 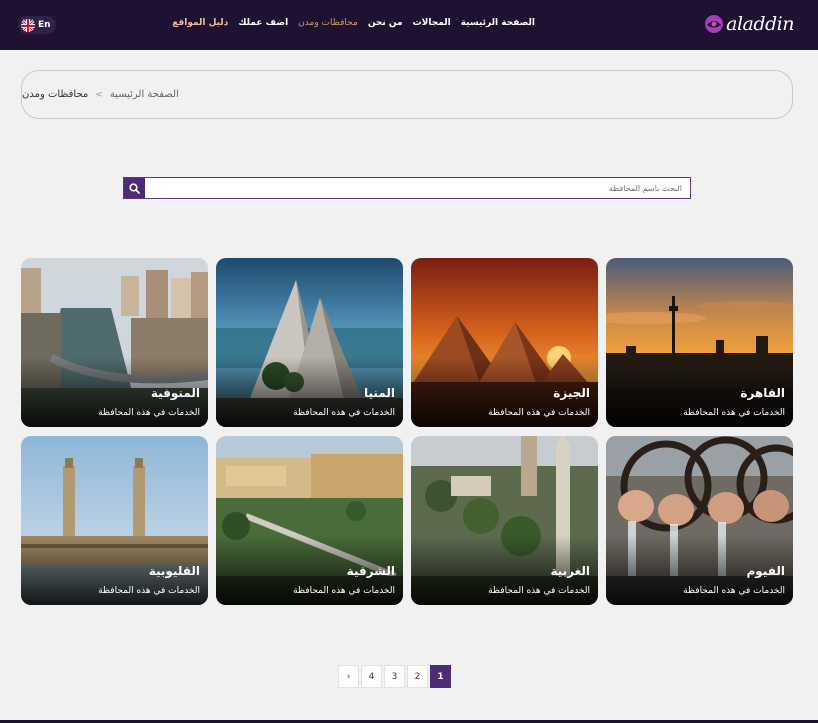 I want to click on nav-directory: دليل المواقع, so click(x=200, y=23).